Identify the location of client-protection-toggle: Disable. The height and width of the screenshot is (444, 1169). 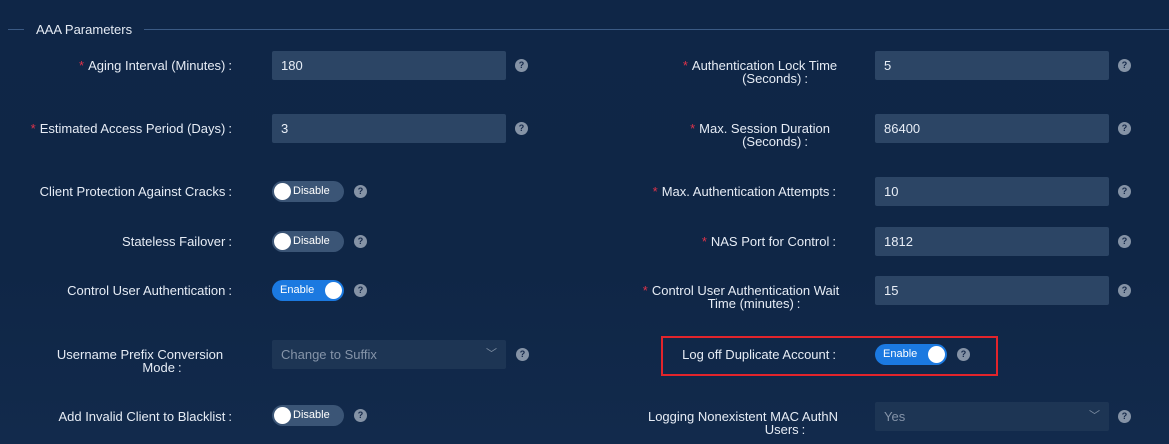
(308, 191).